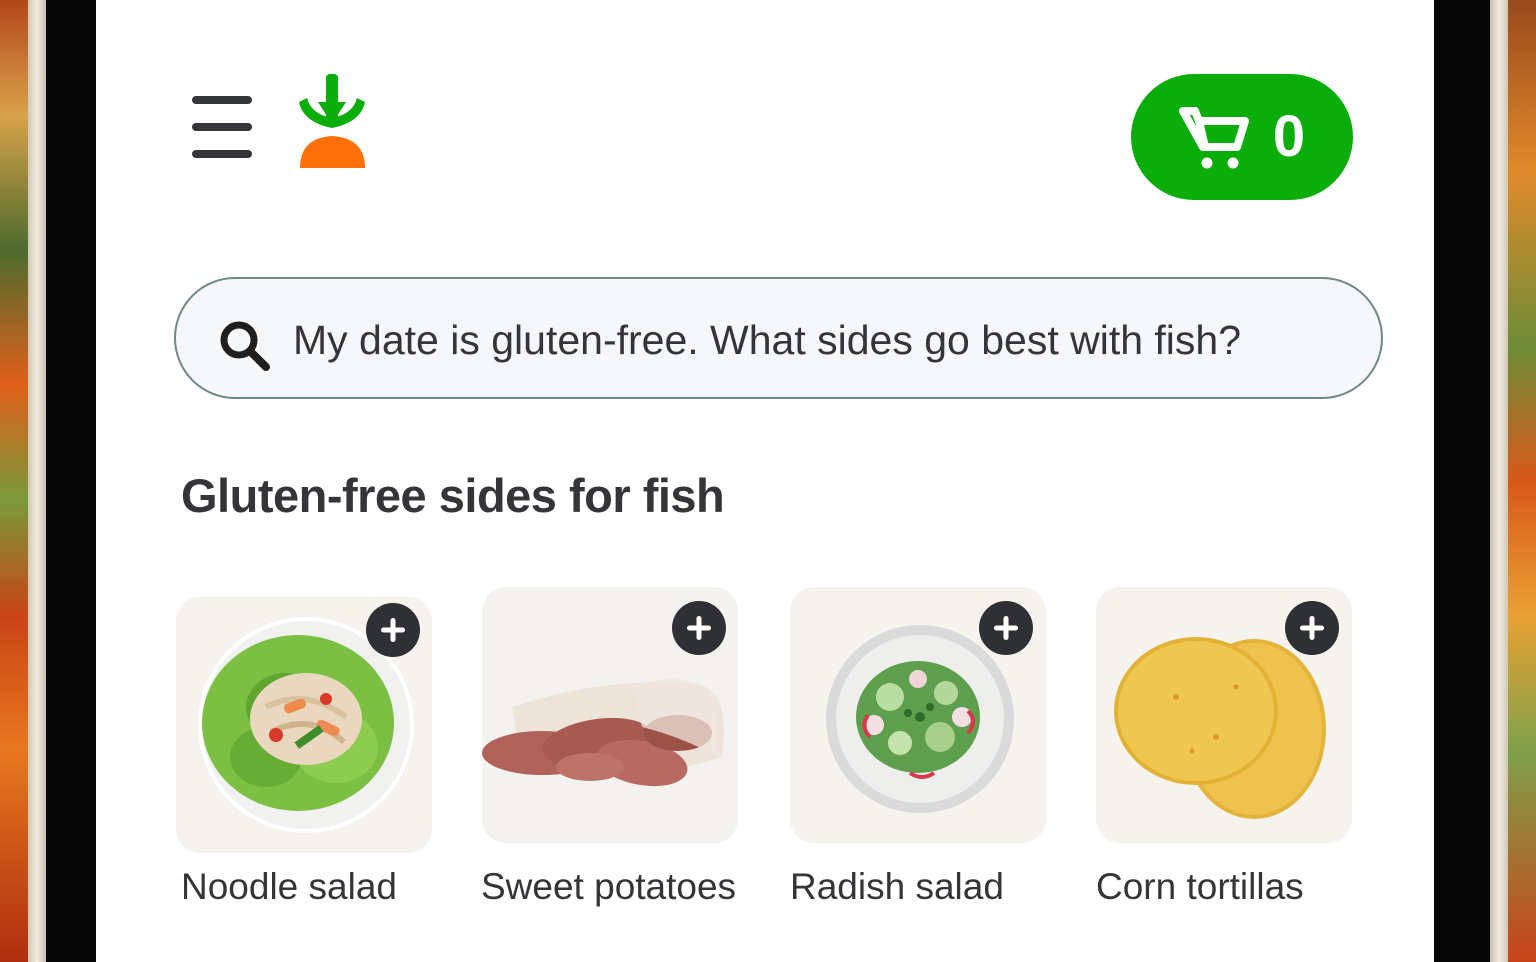 The height and width of the screenshot is (962, 1536). I want to click on menu-bar-bottom, so click(222, 154).